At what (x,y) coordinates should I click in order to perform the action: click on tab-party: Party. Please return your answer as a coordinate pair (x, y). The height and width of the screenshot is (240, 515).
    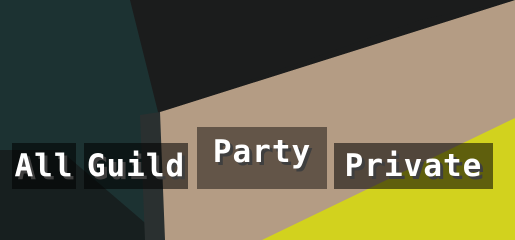
    Looking at the image, I should click on (262, 158).